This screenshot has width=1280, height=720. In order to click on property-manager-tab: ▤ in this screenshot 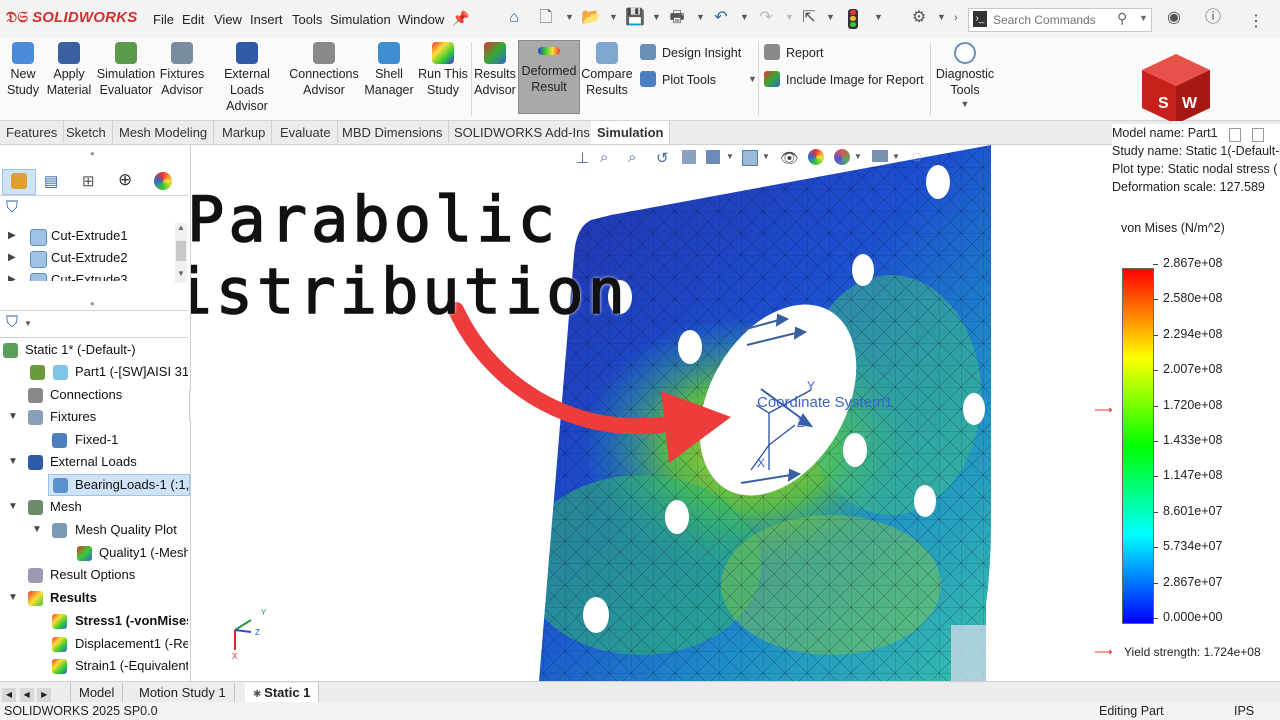, I will do `click(51, 181)`.